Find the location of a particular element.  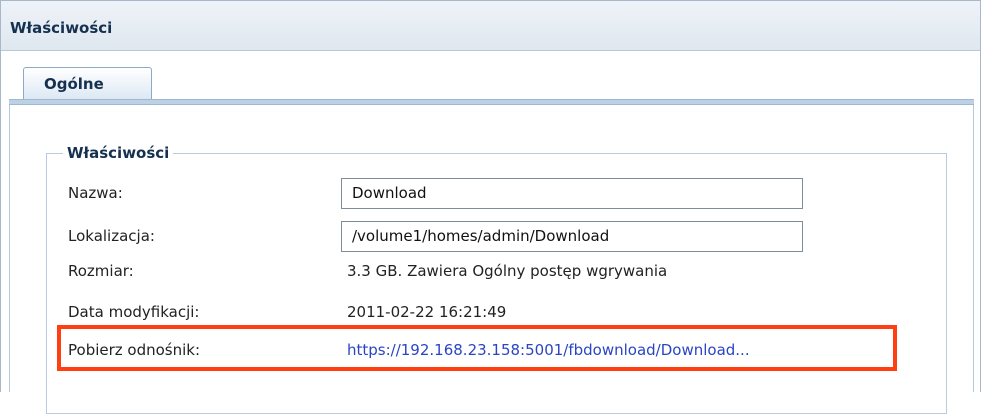

properties-group-title: Właściwości is located at coordinates (118, 153).